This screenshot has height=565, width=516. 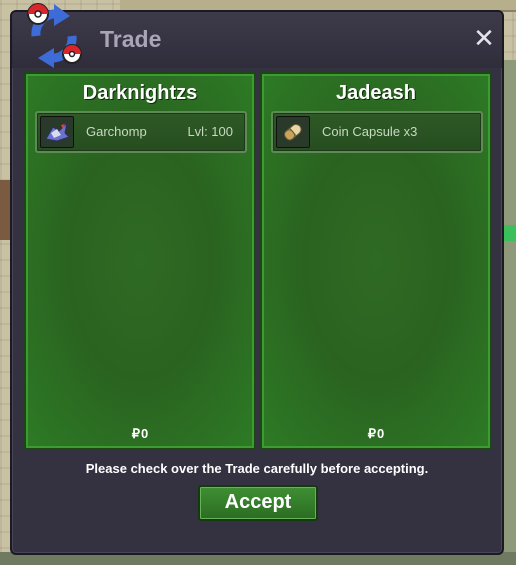 I want to click on window-title: Trade, so click(x=131, y=39).